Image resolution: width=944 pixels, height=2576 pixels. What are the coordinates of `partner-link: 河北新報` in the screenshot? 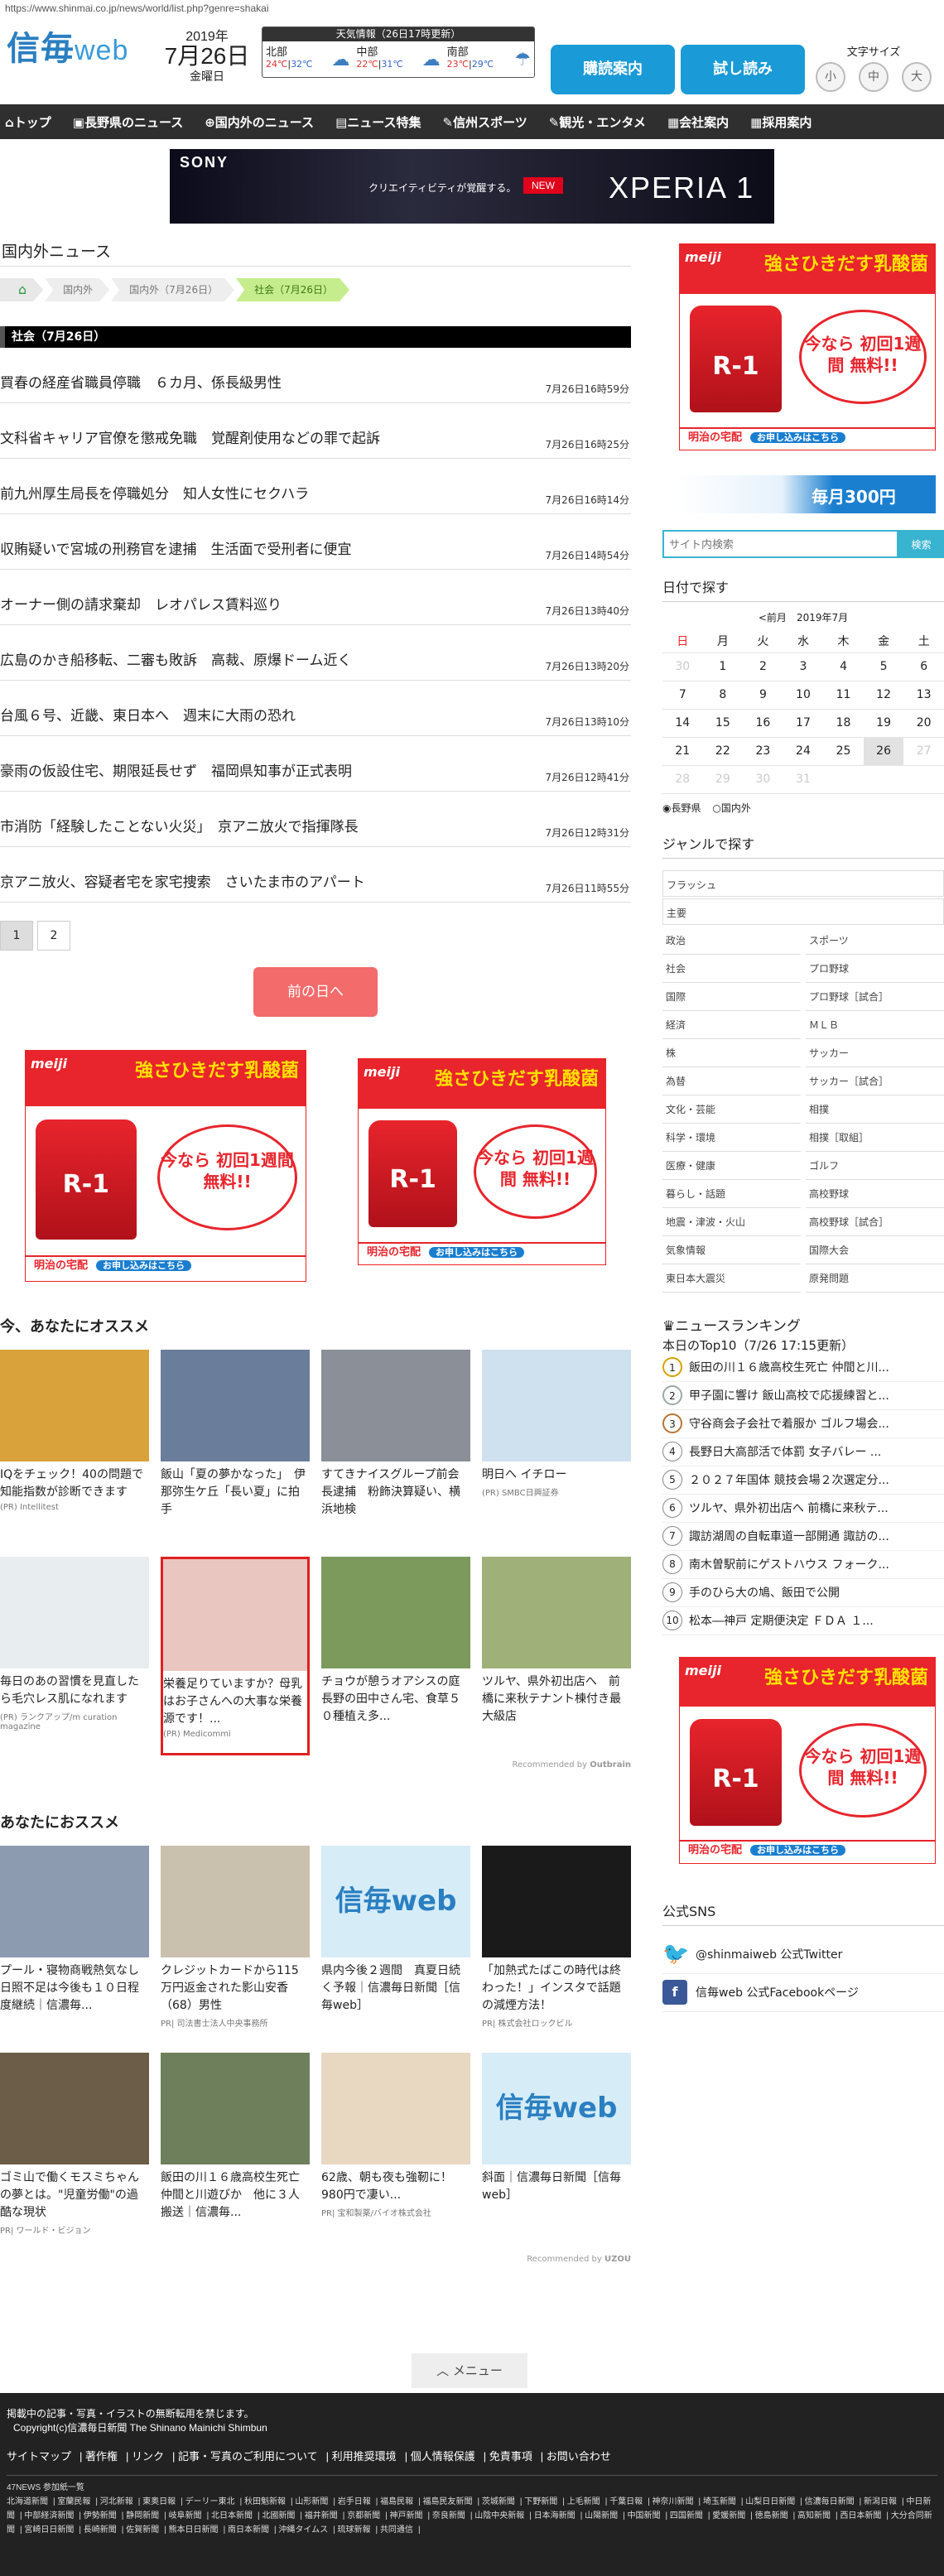 It's located at (116, 2501).